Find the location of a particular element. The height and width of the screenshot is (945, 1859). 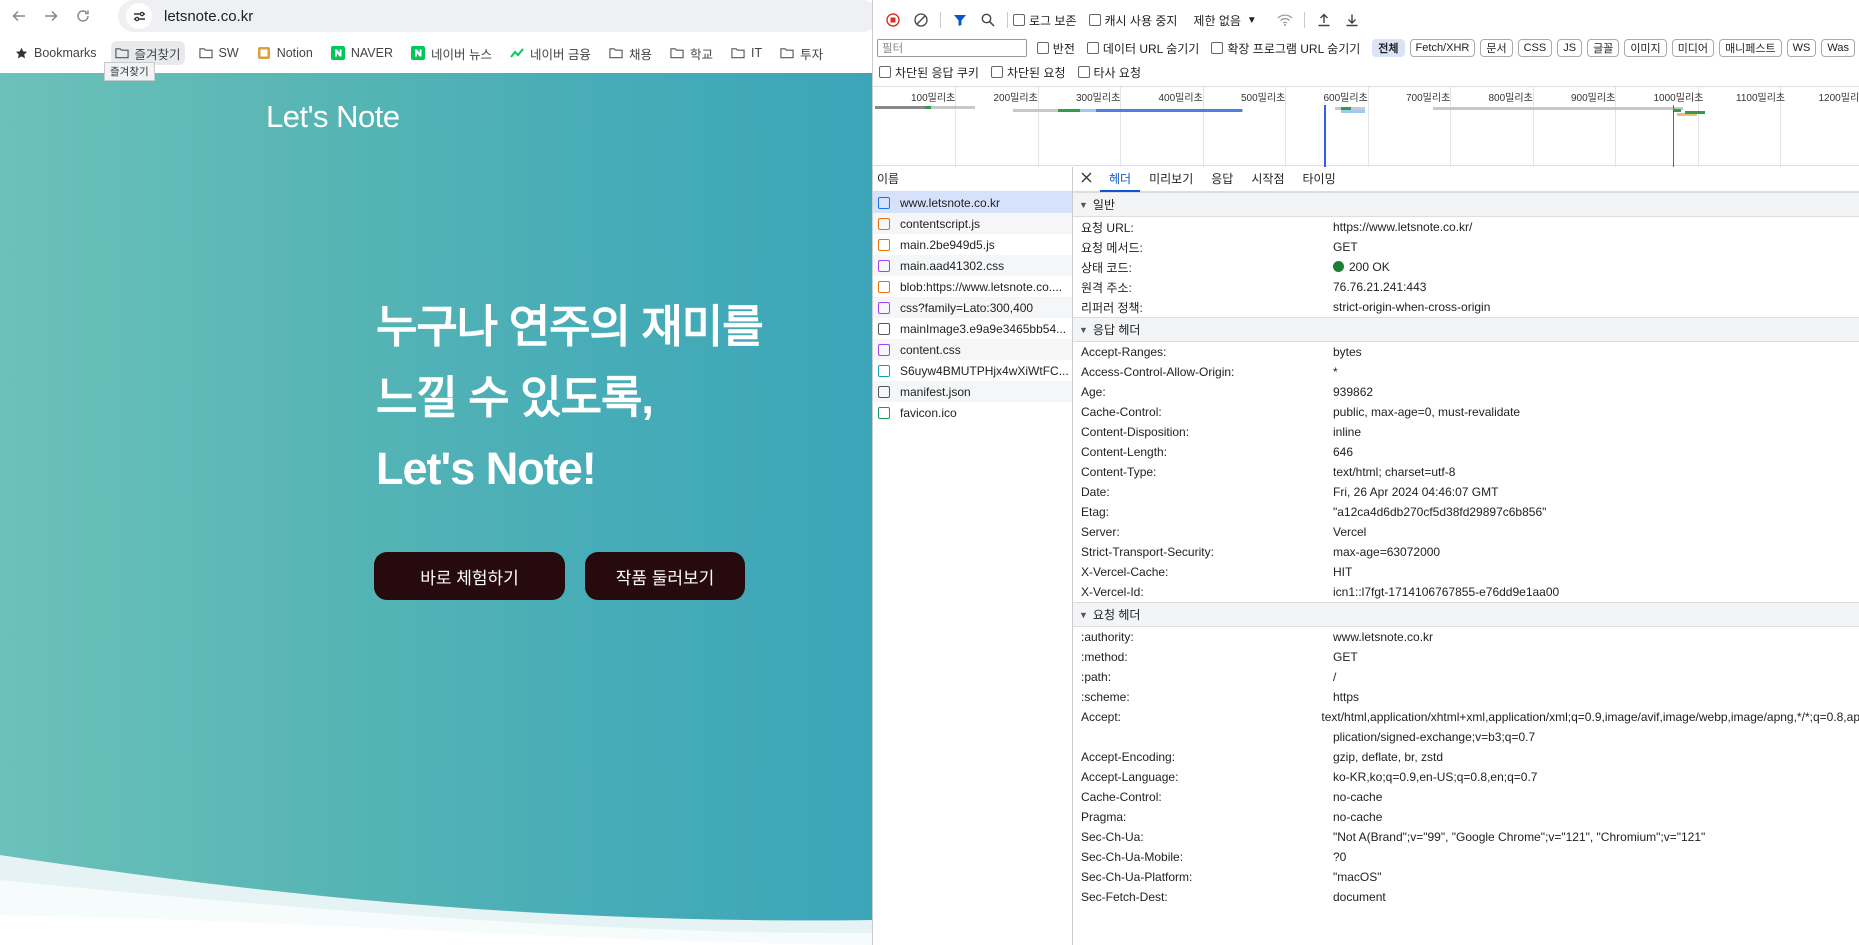

header-row: Content-Disposition: inline is located at coordinates (1466, 432).